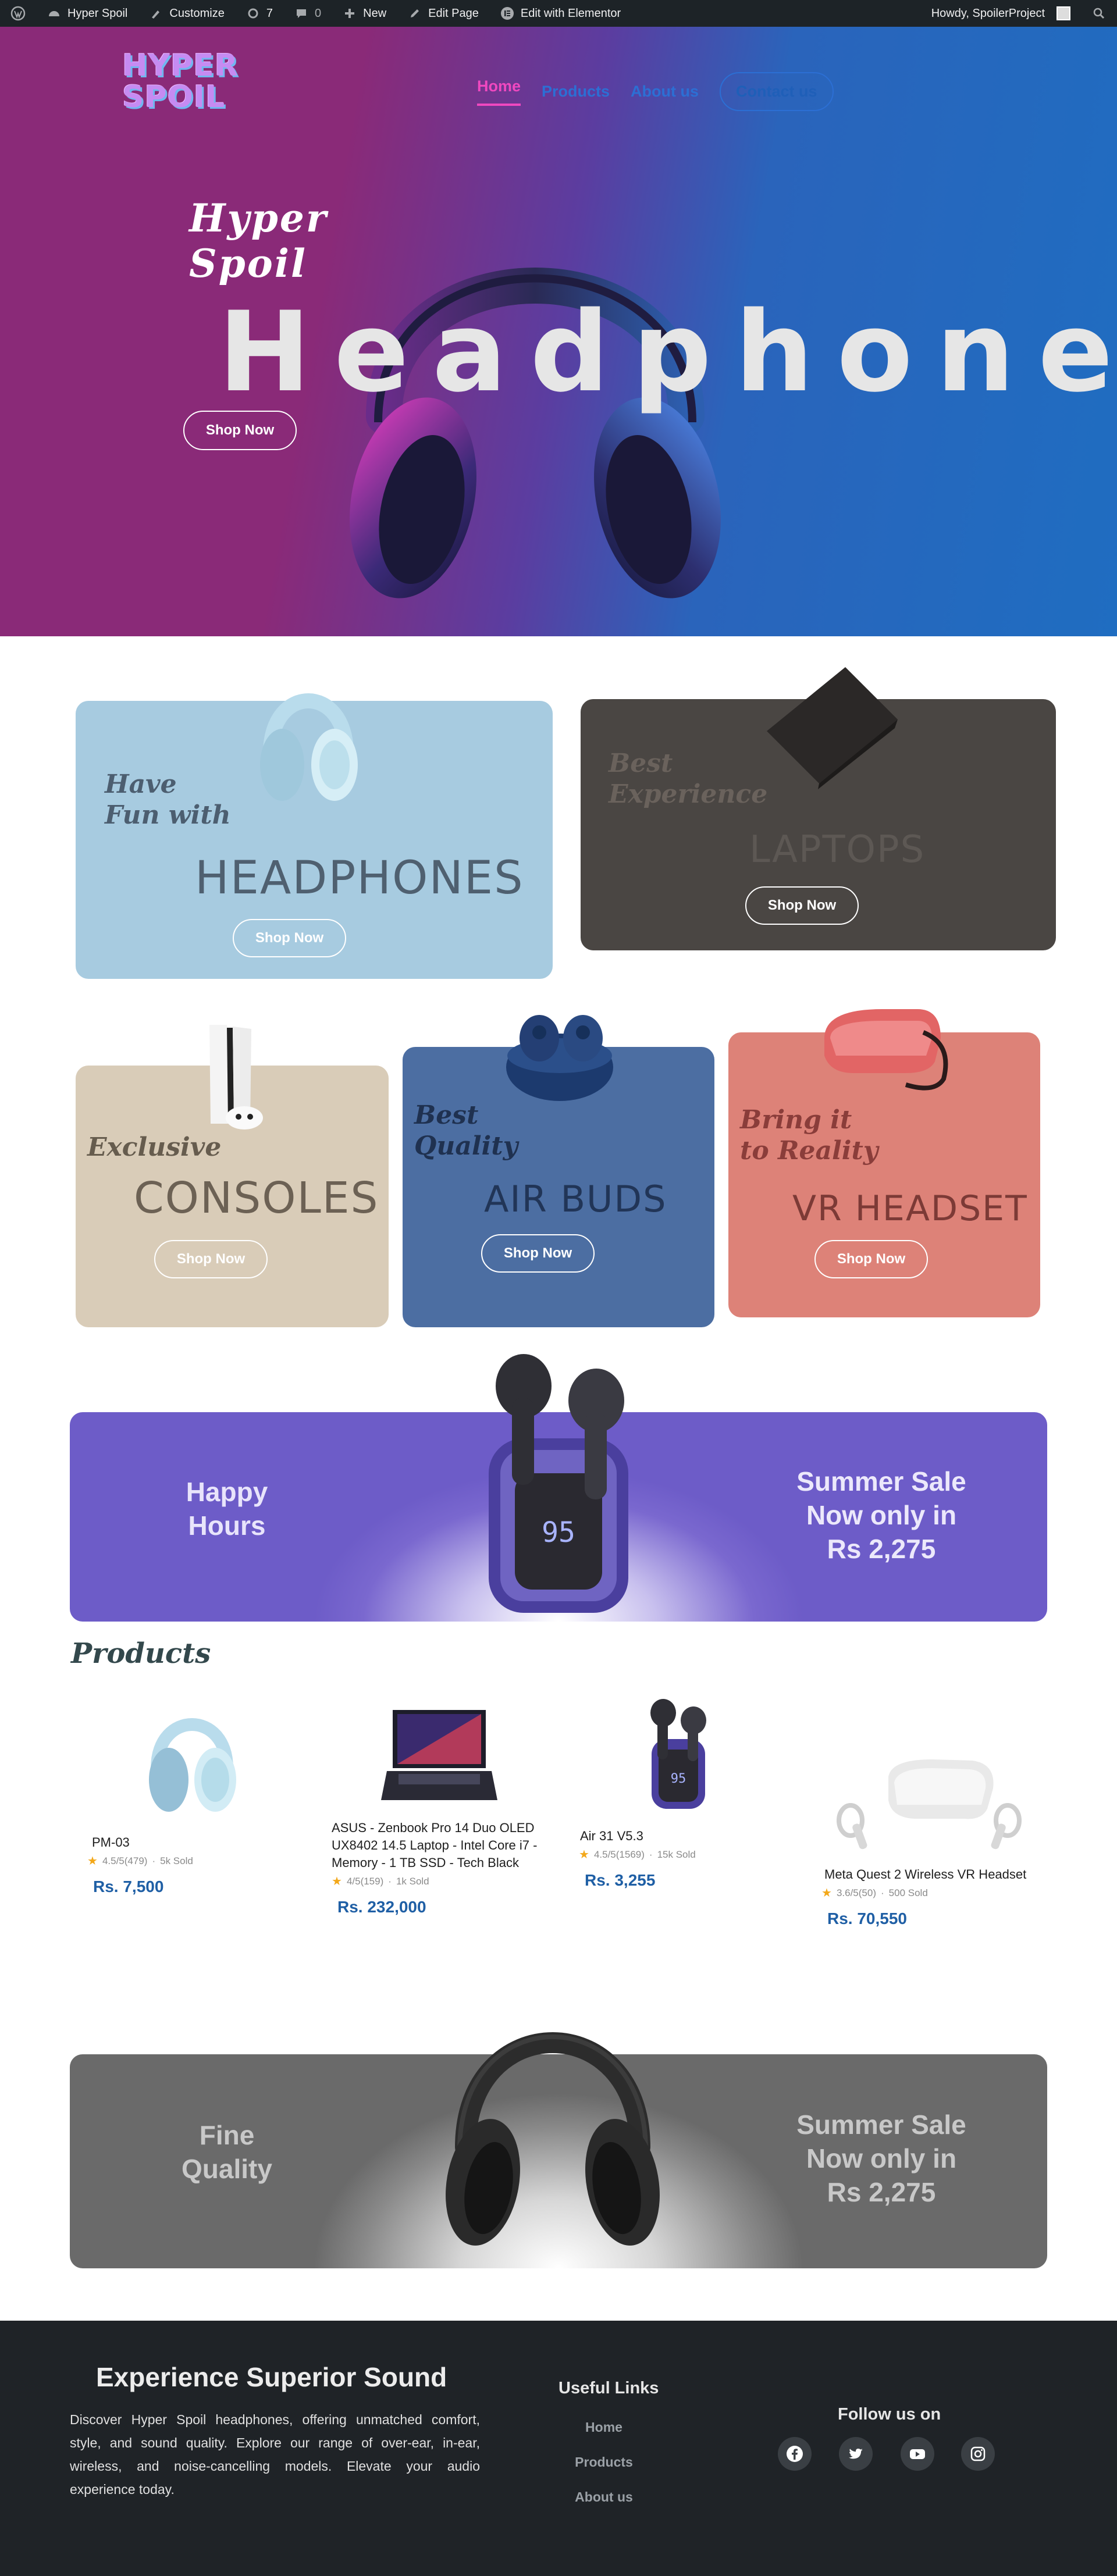  Describe the element at coordinates (809, 1136) in the screenshot. I see `vr-card-script: Bring it to Reality` at that location.